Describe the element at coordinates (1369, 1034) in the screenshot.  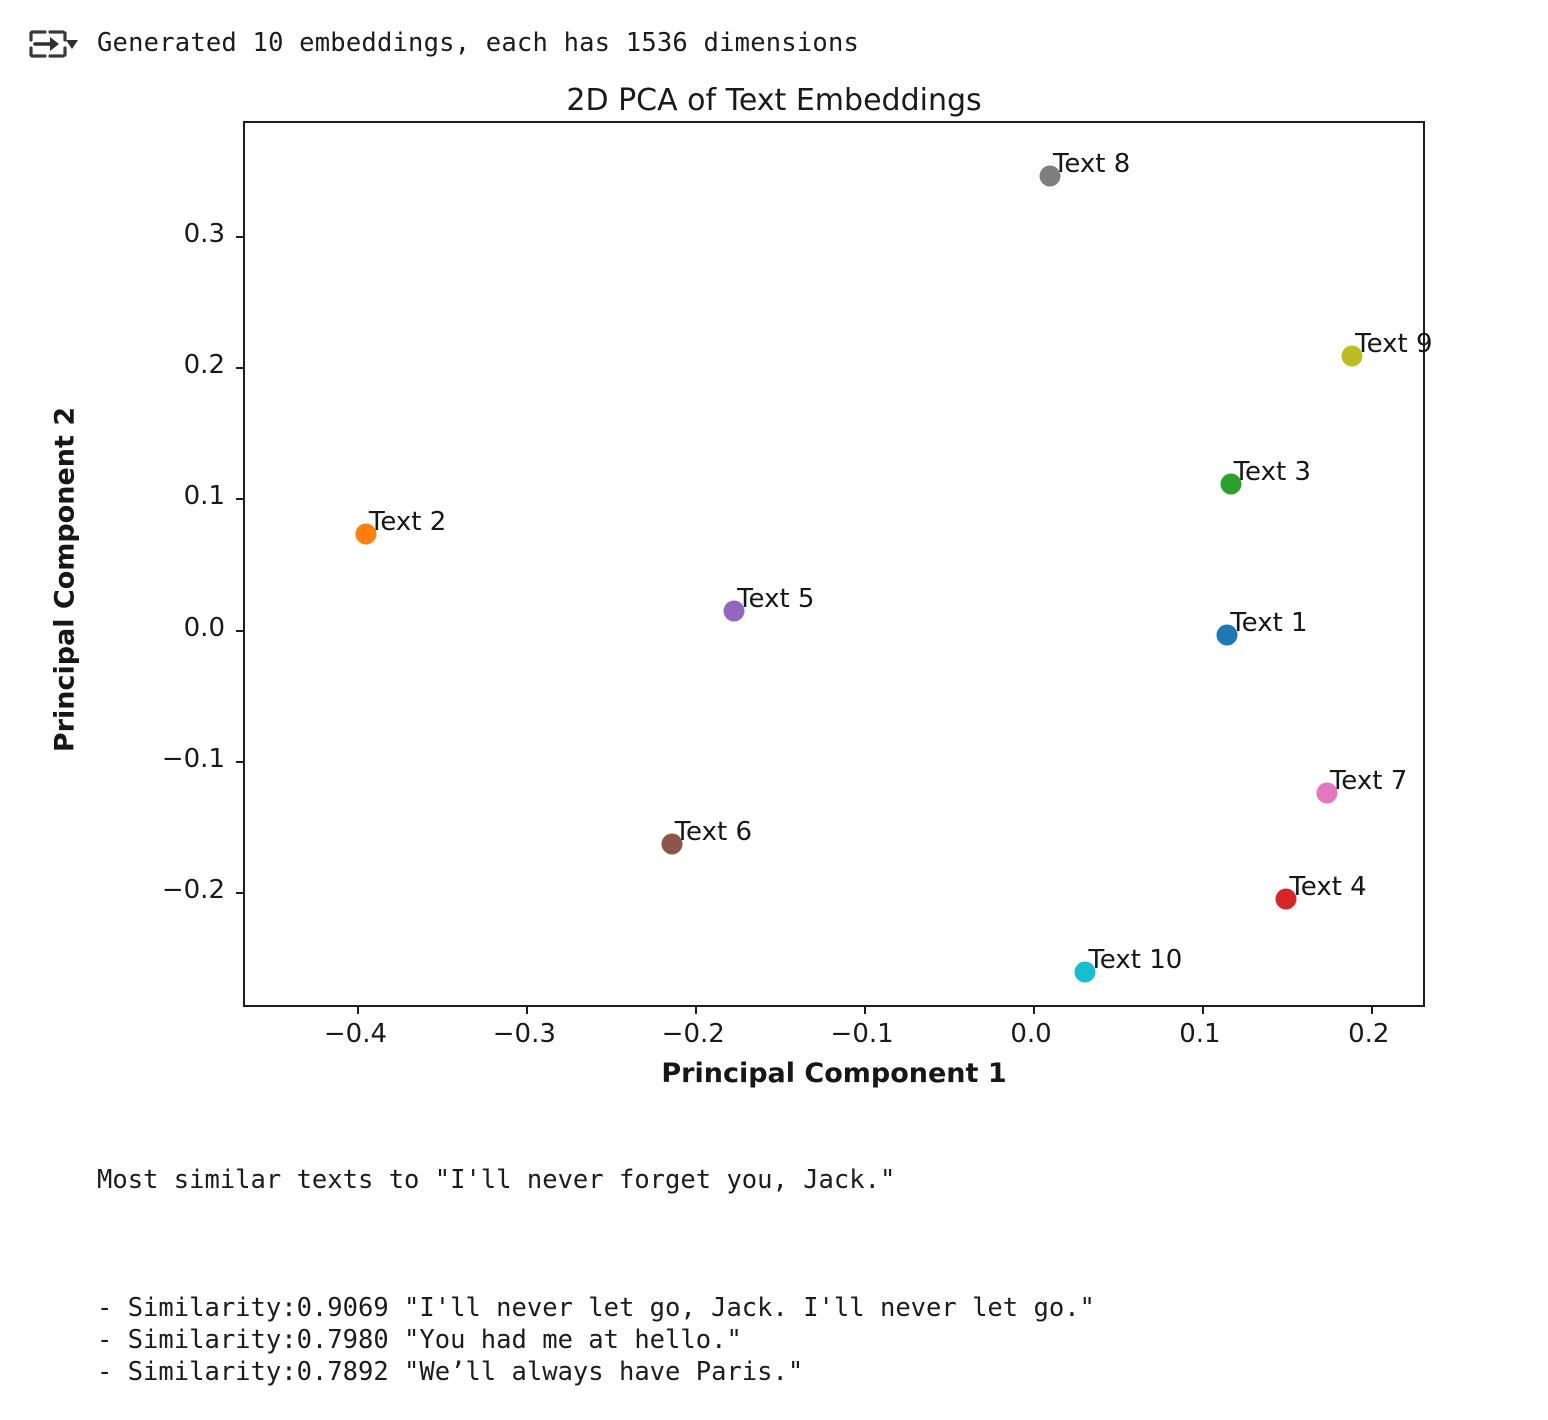
I see `x-axis-tick-label: 0.2` at that location.